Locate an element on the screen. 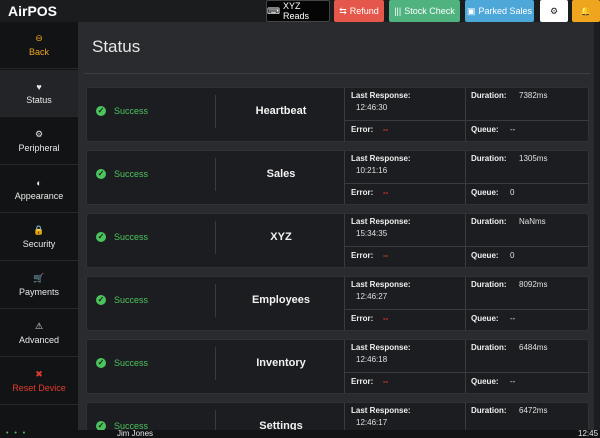  stock-check-button: ||| Stock Check is located at coordinates (424, 11).